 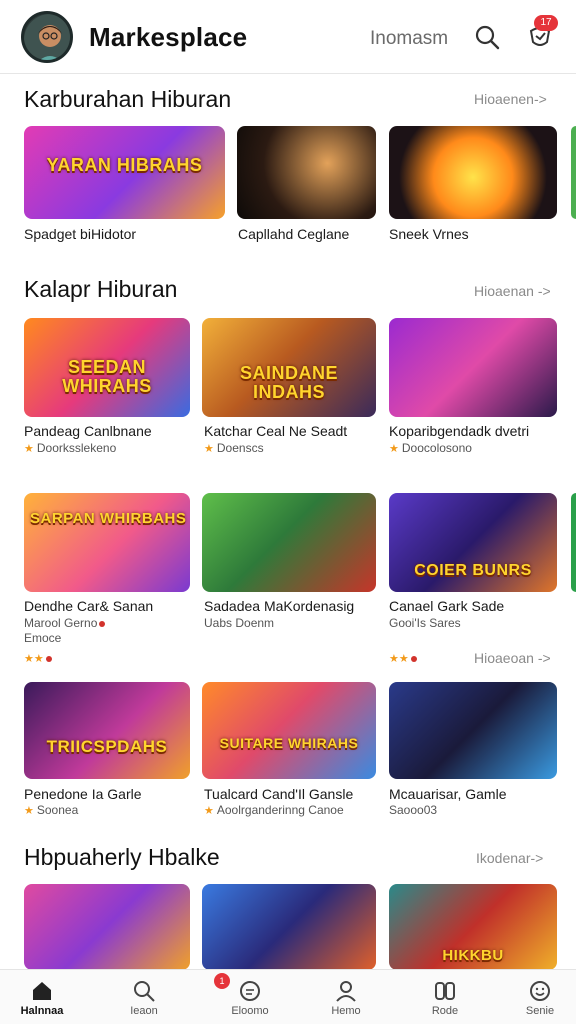 I want to click on bookmark-icon, so click(x=445, y=991).